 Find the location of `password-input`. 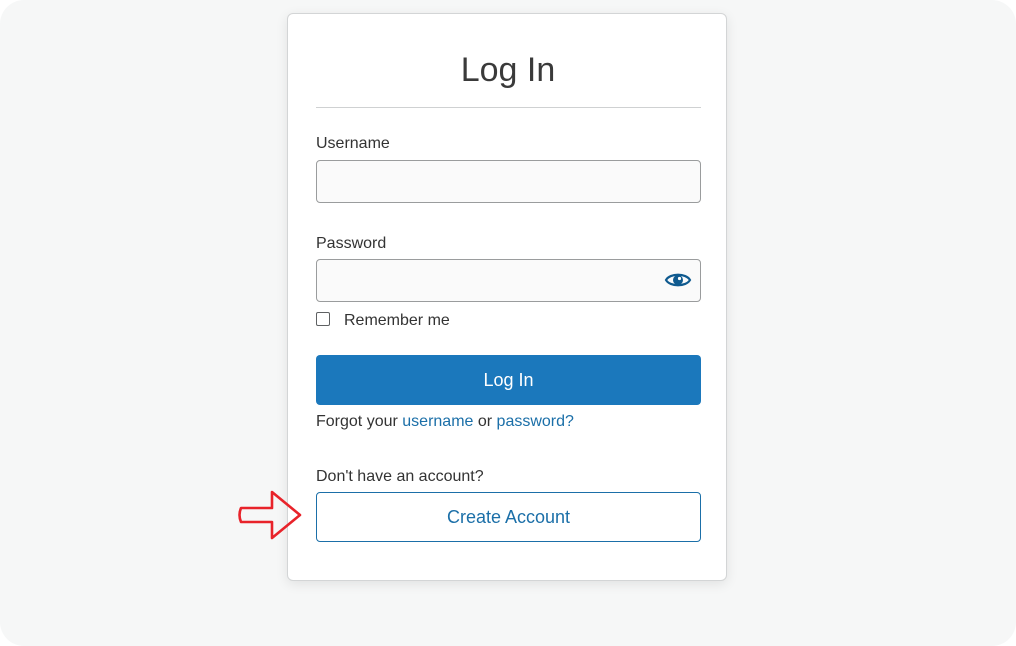

password-input is located at coordinates (508, 280).